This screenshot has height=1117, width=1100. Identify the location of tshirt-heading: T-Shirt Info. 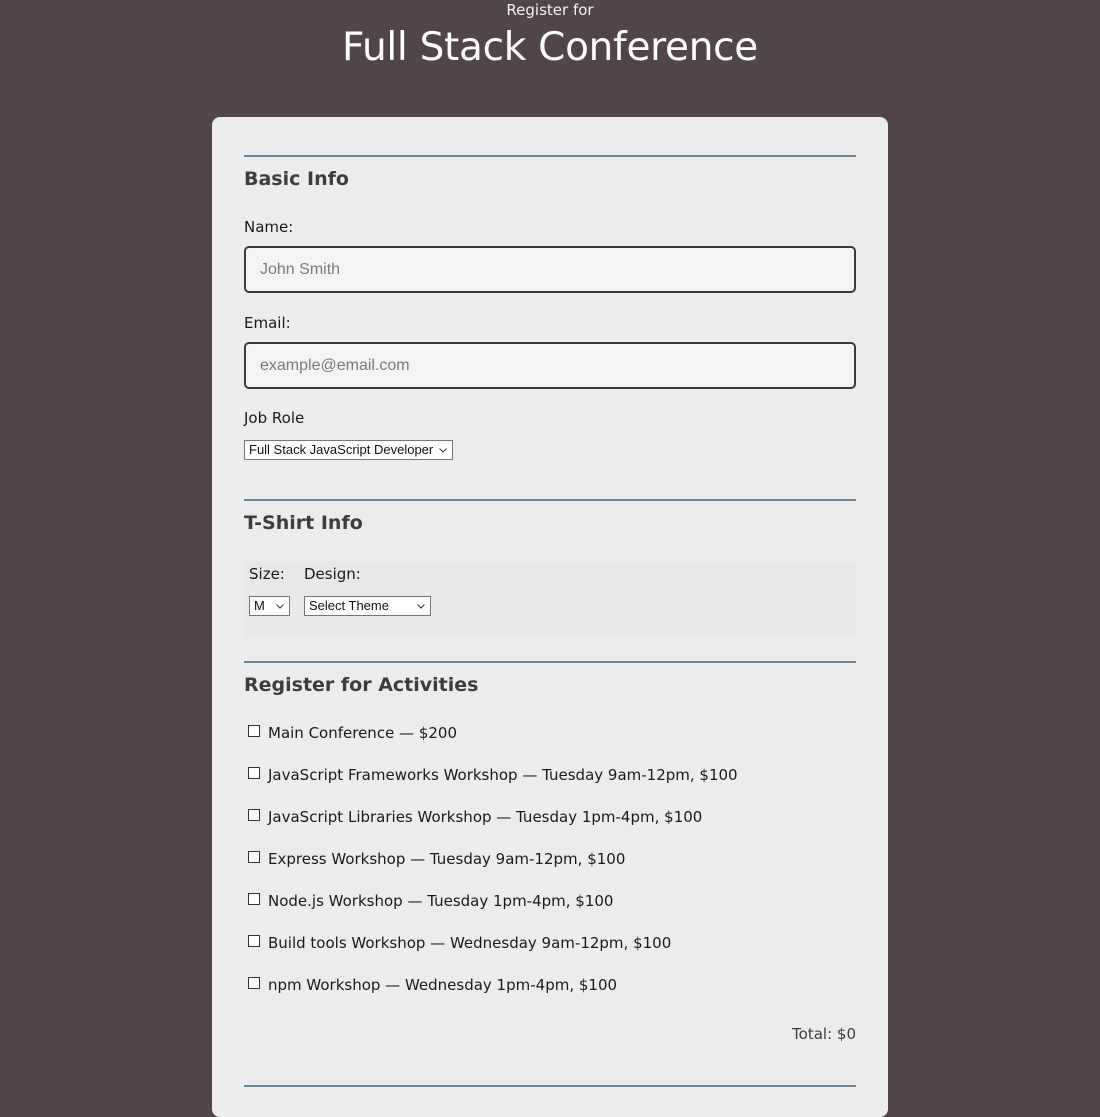
(303, 523).